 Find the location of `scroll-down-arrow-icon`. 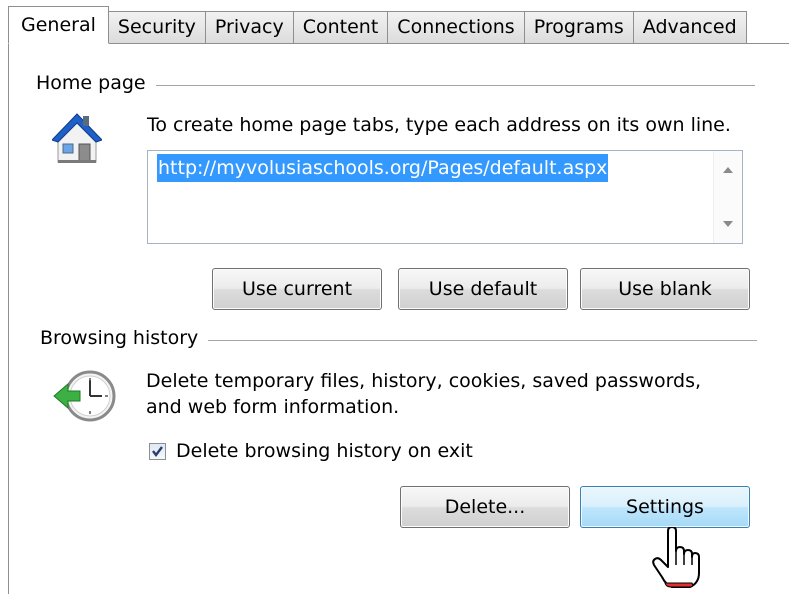

scroll-down-arrow-icon is located at coordinates (728, 224).